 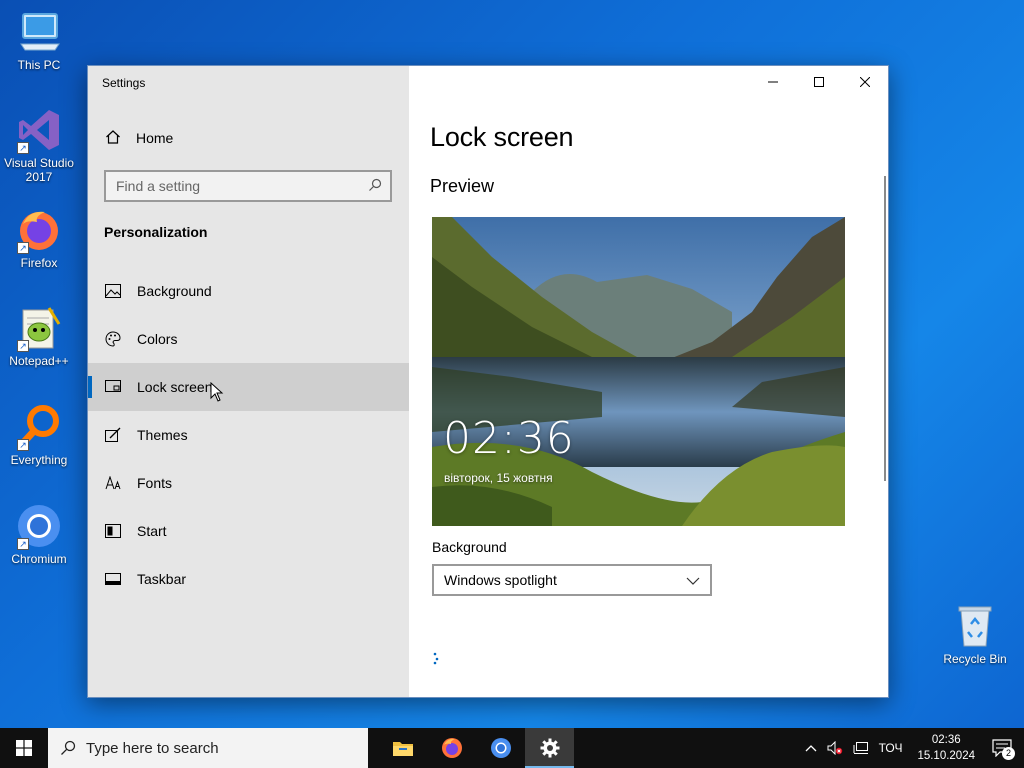 I want to click on background-label: Background, so click(x=469, y=547).